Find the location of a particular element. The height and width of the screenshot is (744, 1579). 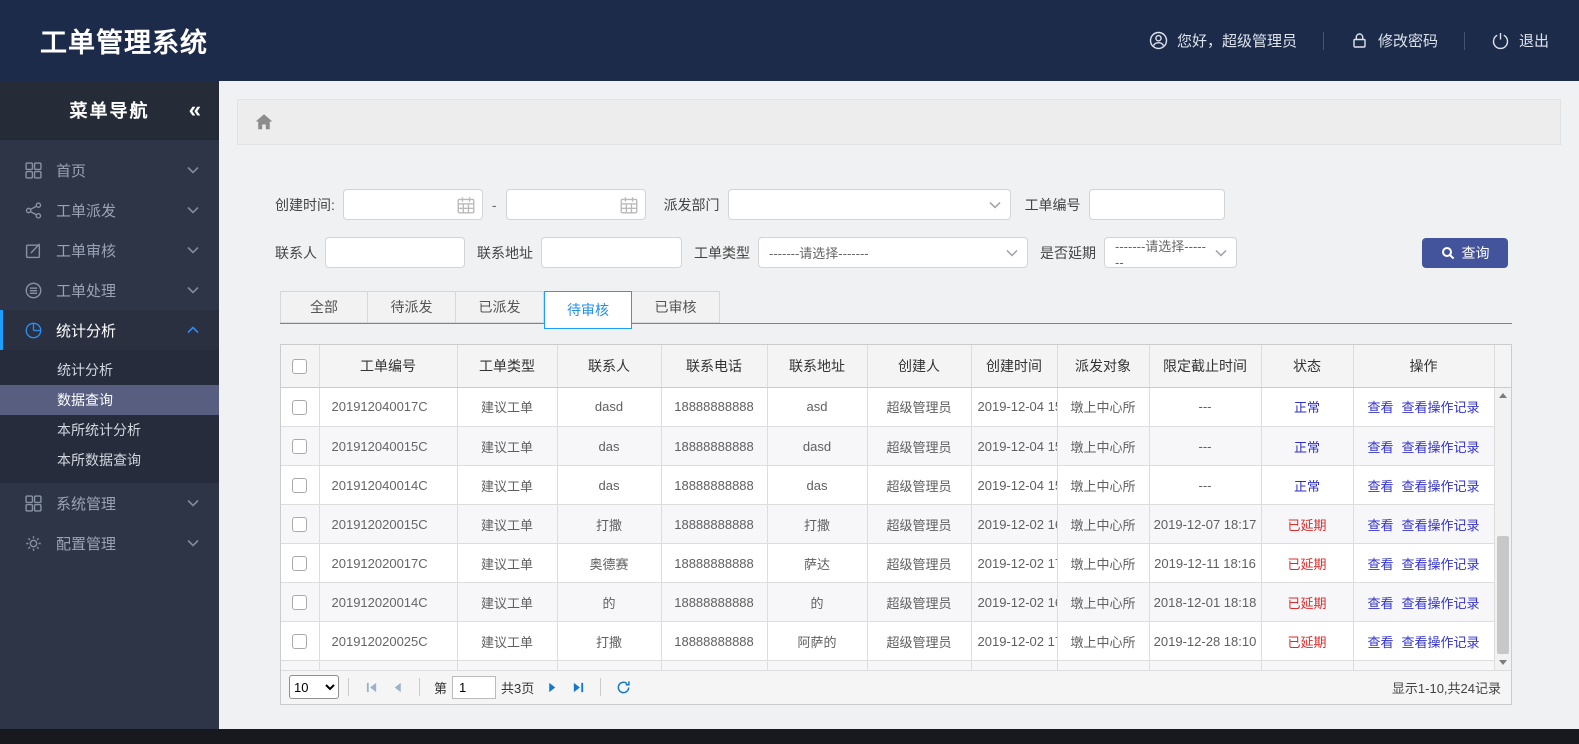

vertical-scrollbar is located at coordinates (1502, 528).